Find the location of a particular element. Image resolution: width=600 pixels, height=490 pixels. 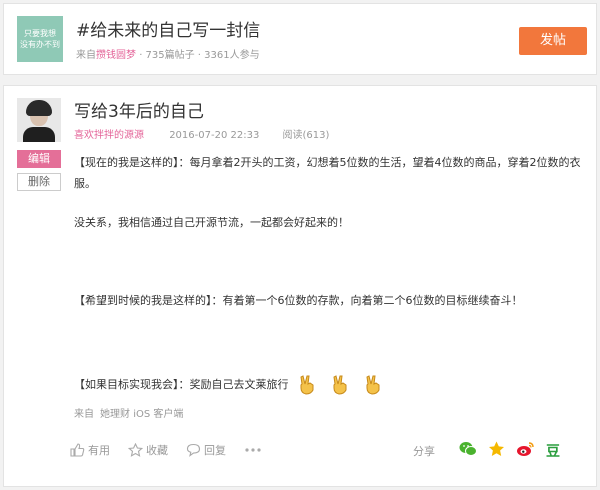

topic-stats: · 735篇帖子 · 3361人参与 is located at coordinates (199, 55).